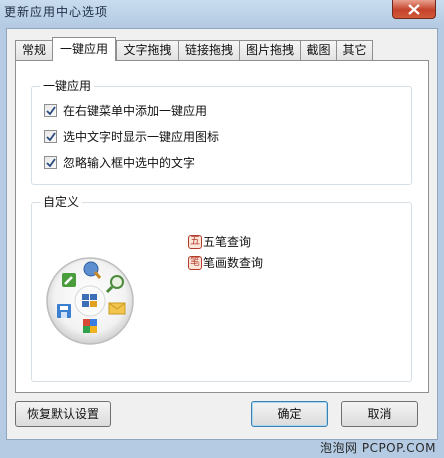  Describe the element at coordinates (141, 137) in the screenshot. I see `option-label: 选中文字时显示一键应用图标` at that location.